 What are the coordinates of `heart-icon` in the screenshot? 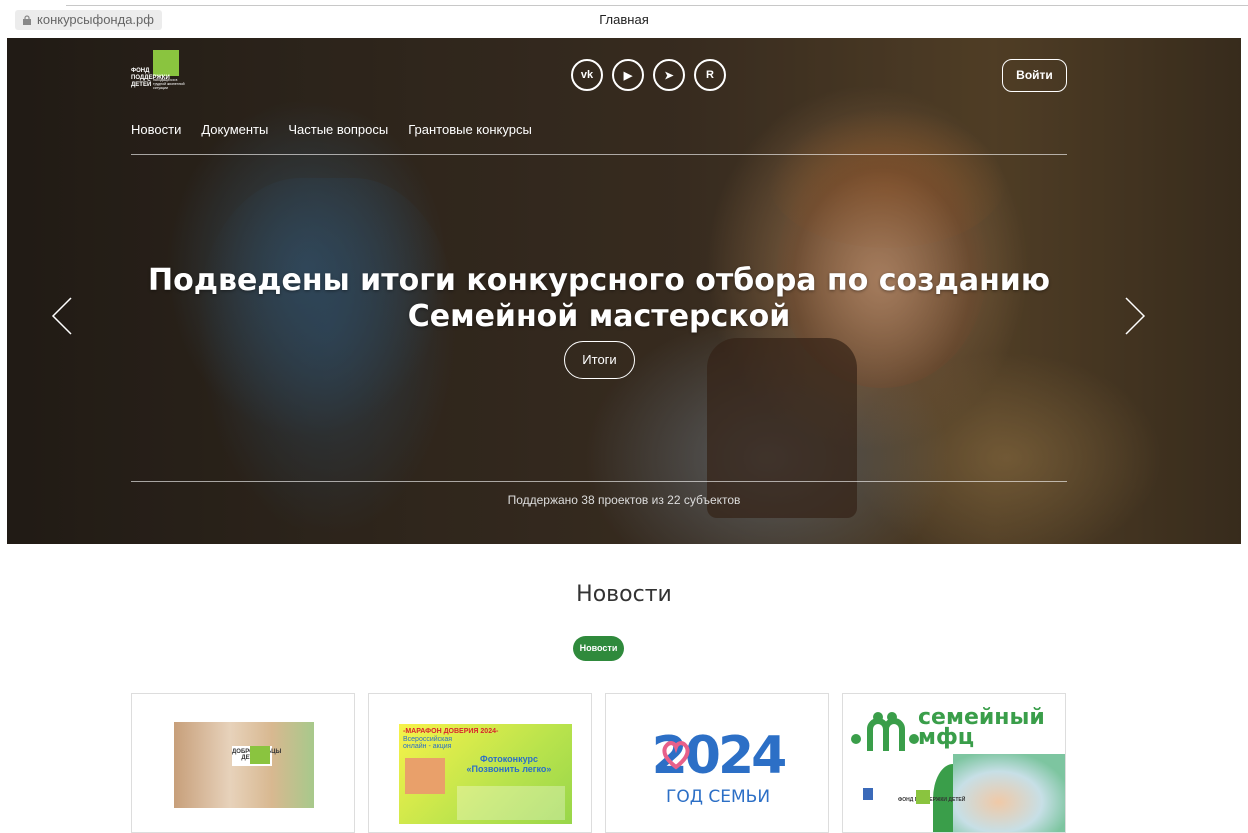 It's located at (676, 755).